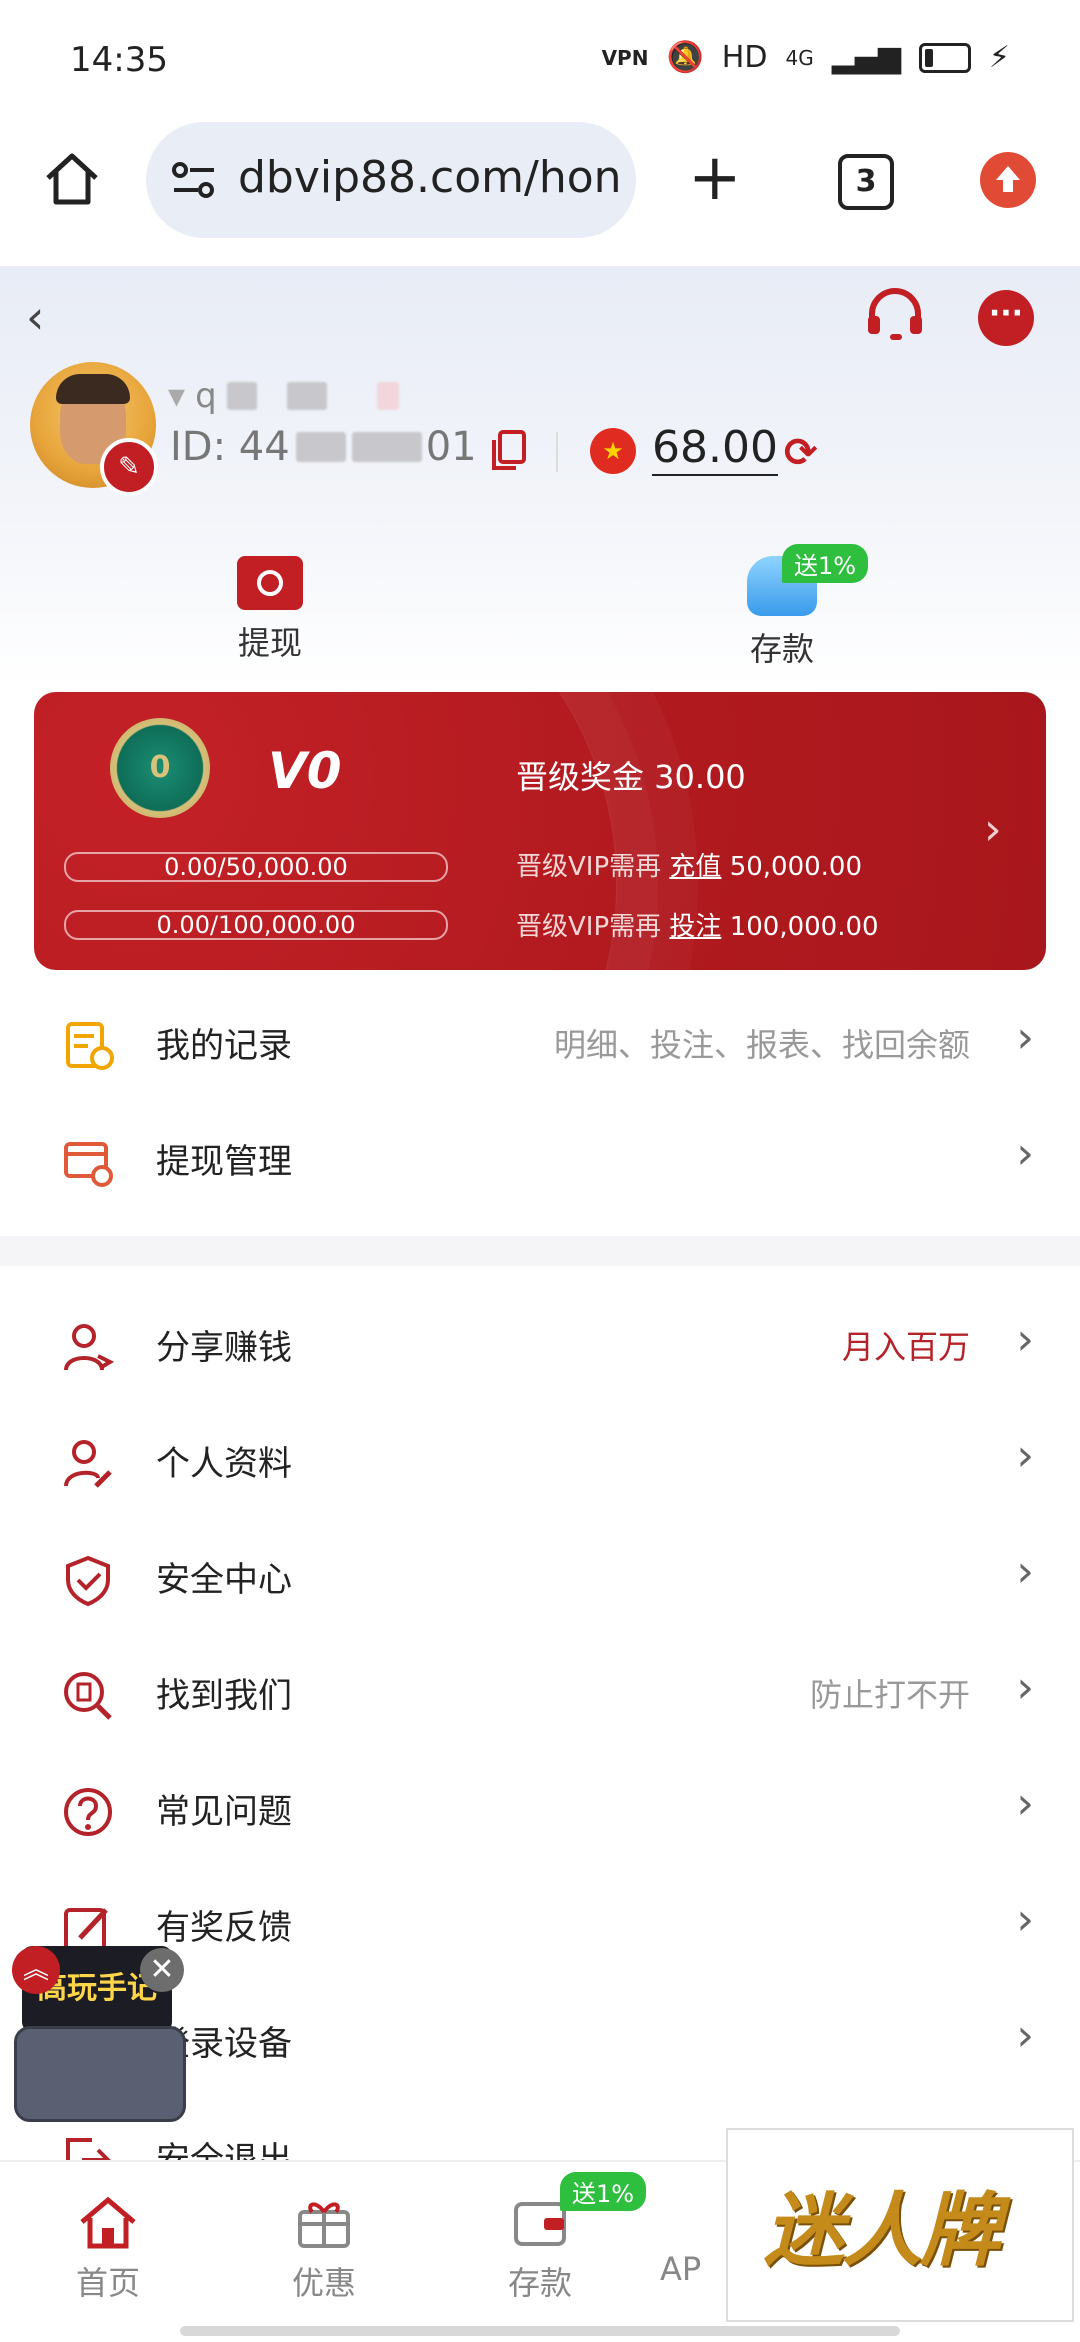  Describe the element at coordinates (540, 1344) in the screenshot. I see `menu-item-share-earn: 分享赚钱 月入百万 ›` at that location.